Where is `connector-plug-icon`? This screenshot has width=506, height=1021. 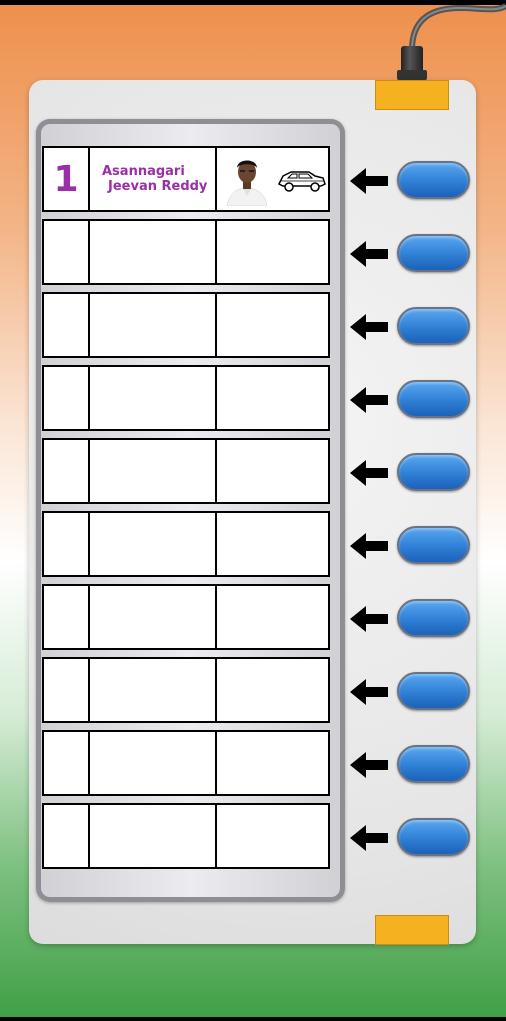
connector-plug-icon is located at coordinates (412, 63).